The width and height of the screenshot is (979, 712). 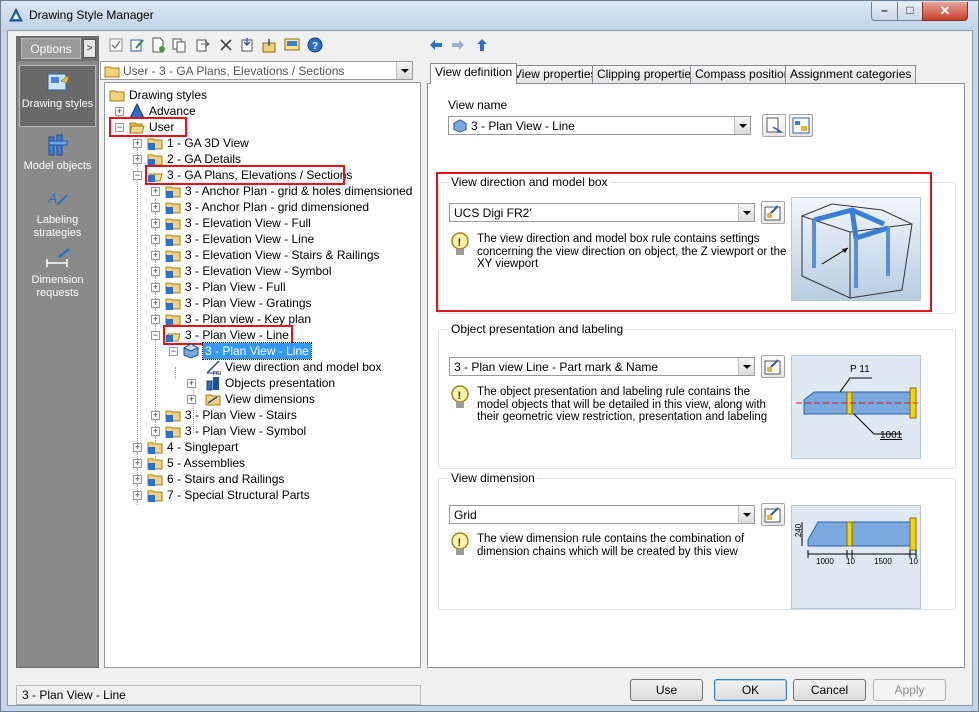 What do you see at coordinates (89, 48) in the screenshot?
I see `options-expand-button: >` at bounding box center [89, 48].